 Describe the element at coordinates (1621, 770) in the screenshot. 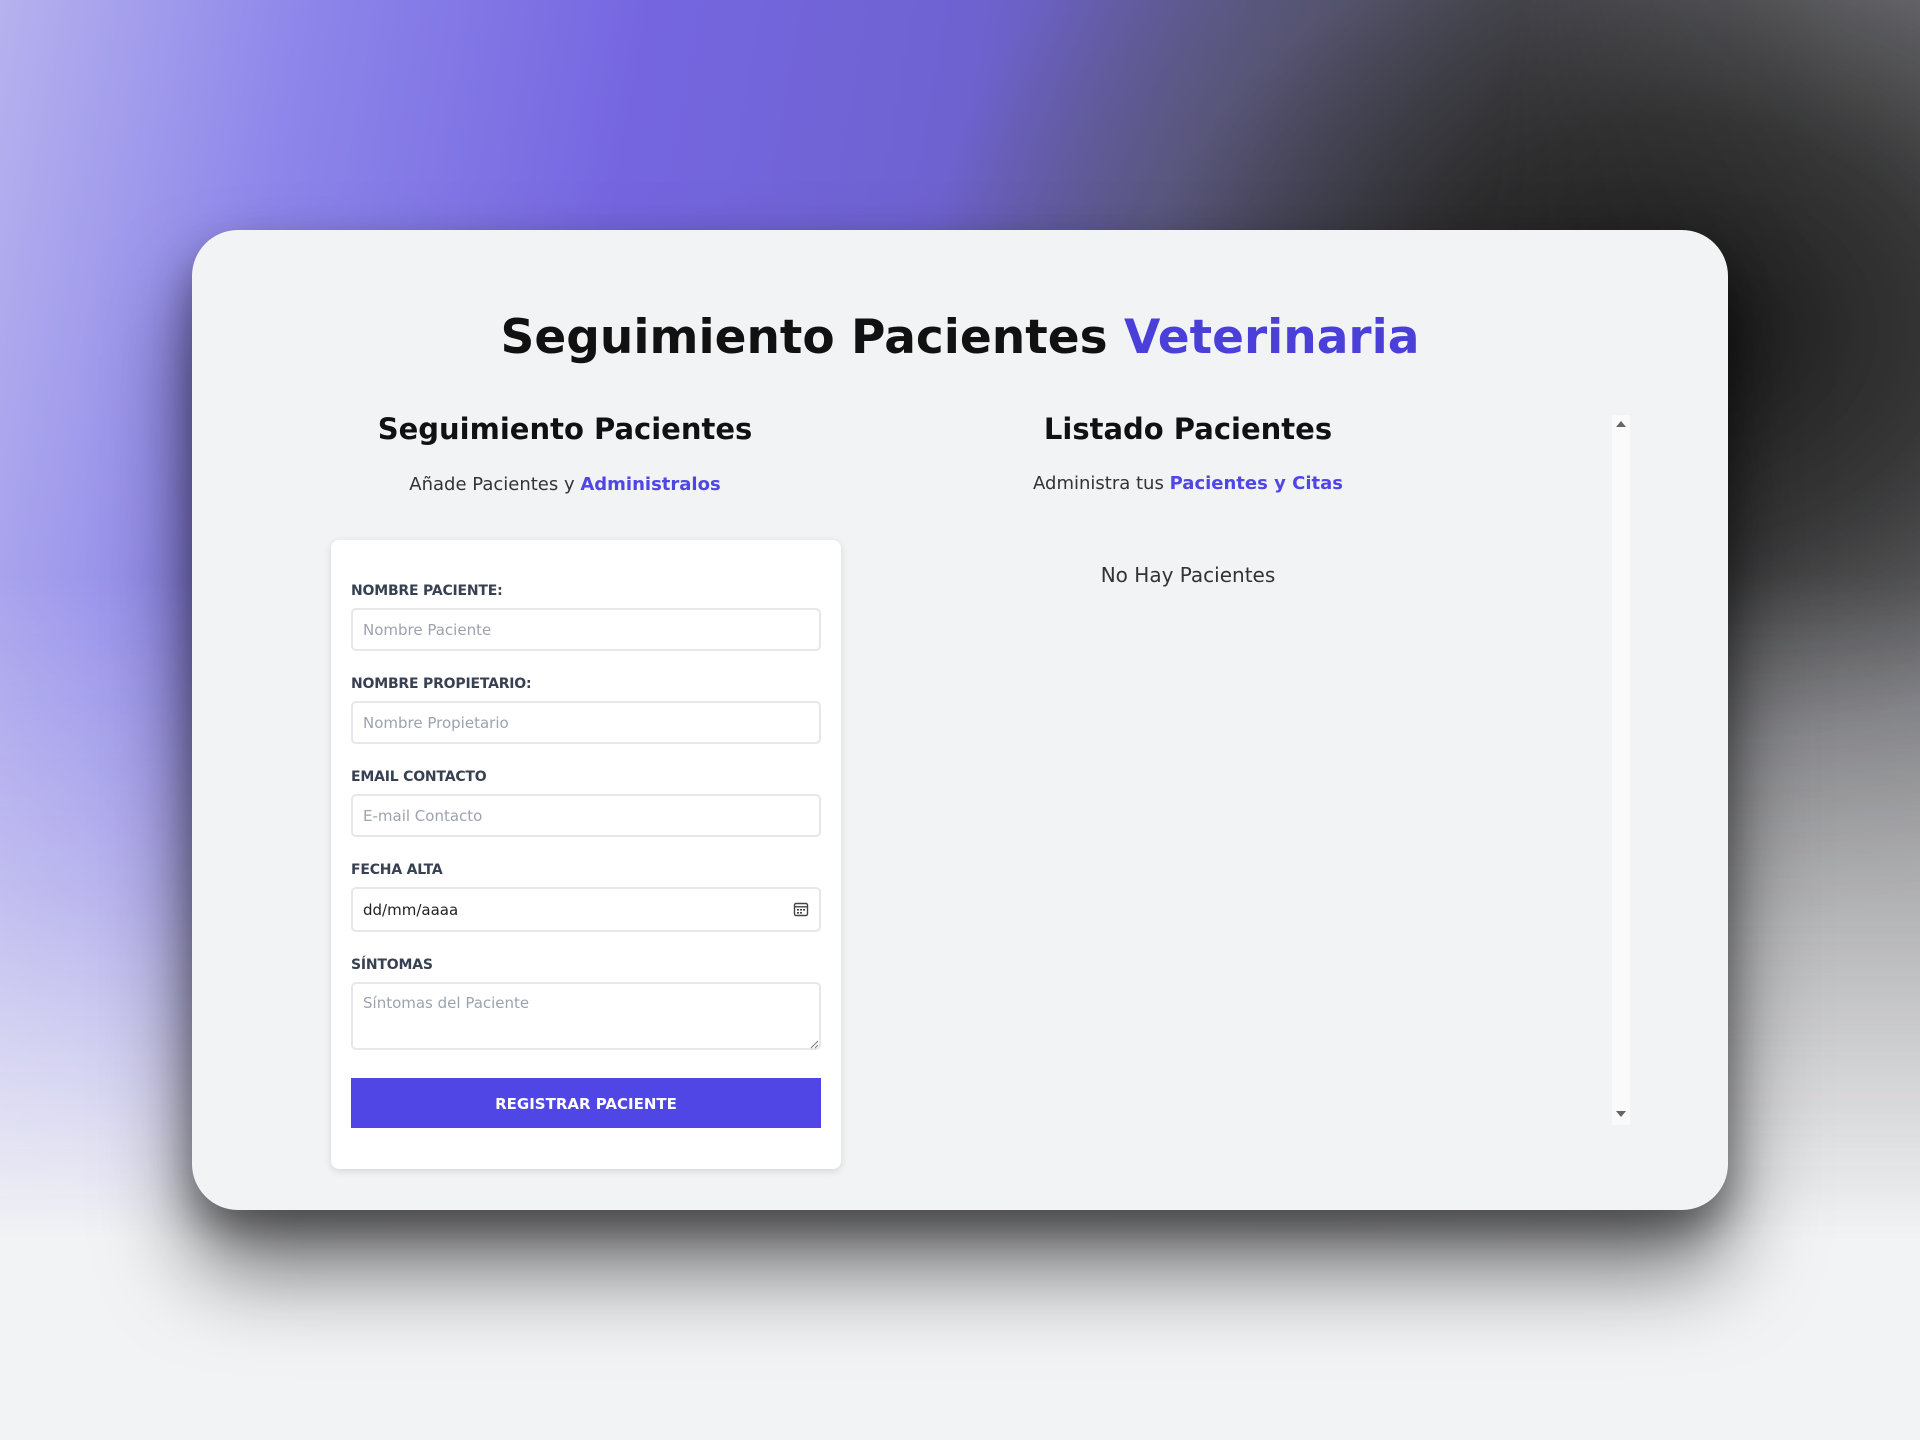

I see `scrollbar` at that location.